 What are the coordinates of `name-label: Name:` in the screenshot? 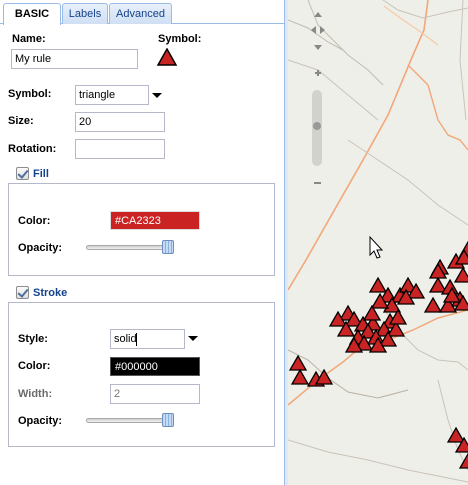 It's located at (29, 39).